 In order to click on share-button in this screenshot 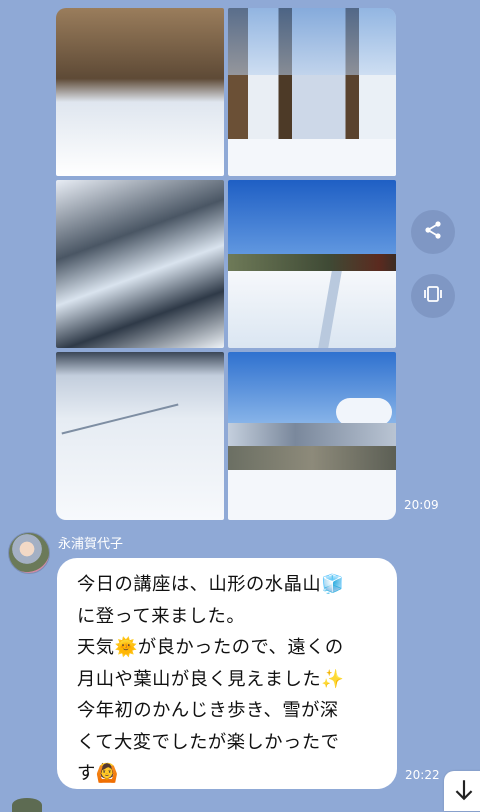, I will do `click(433, 232)`.